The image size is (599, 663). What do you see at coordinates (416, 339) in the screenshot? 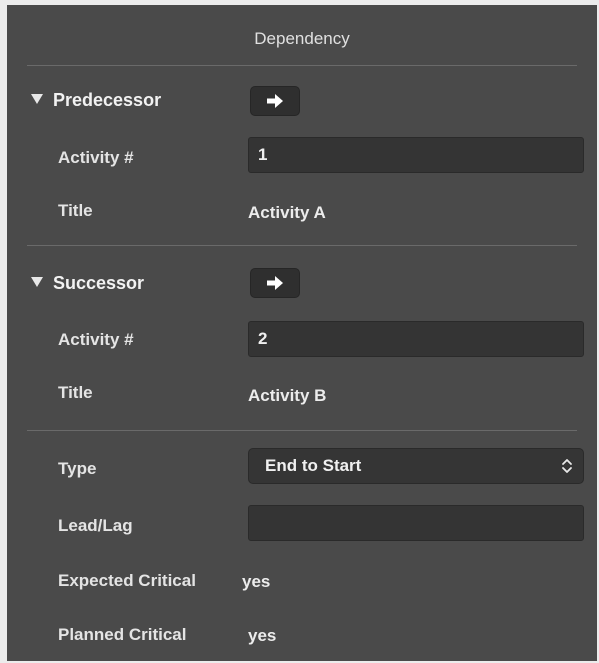
I see `successor-activity-input` at bounding box center [416, 339].